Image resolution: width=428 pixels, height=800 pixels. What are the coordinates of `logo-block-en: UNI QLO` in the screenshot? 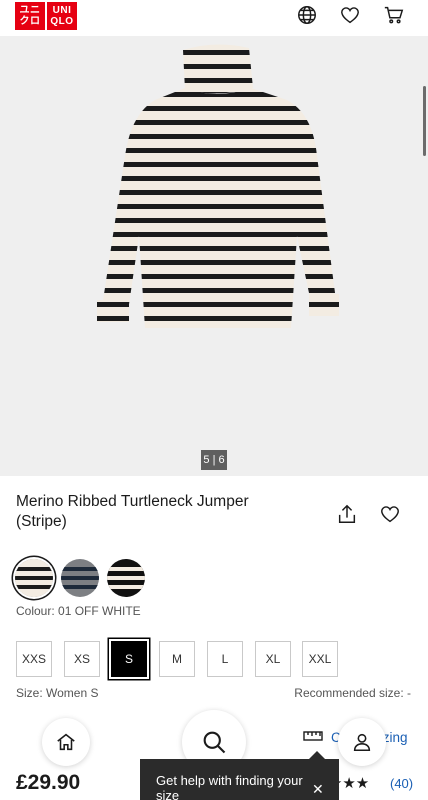 It's located at (62, 16).